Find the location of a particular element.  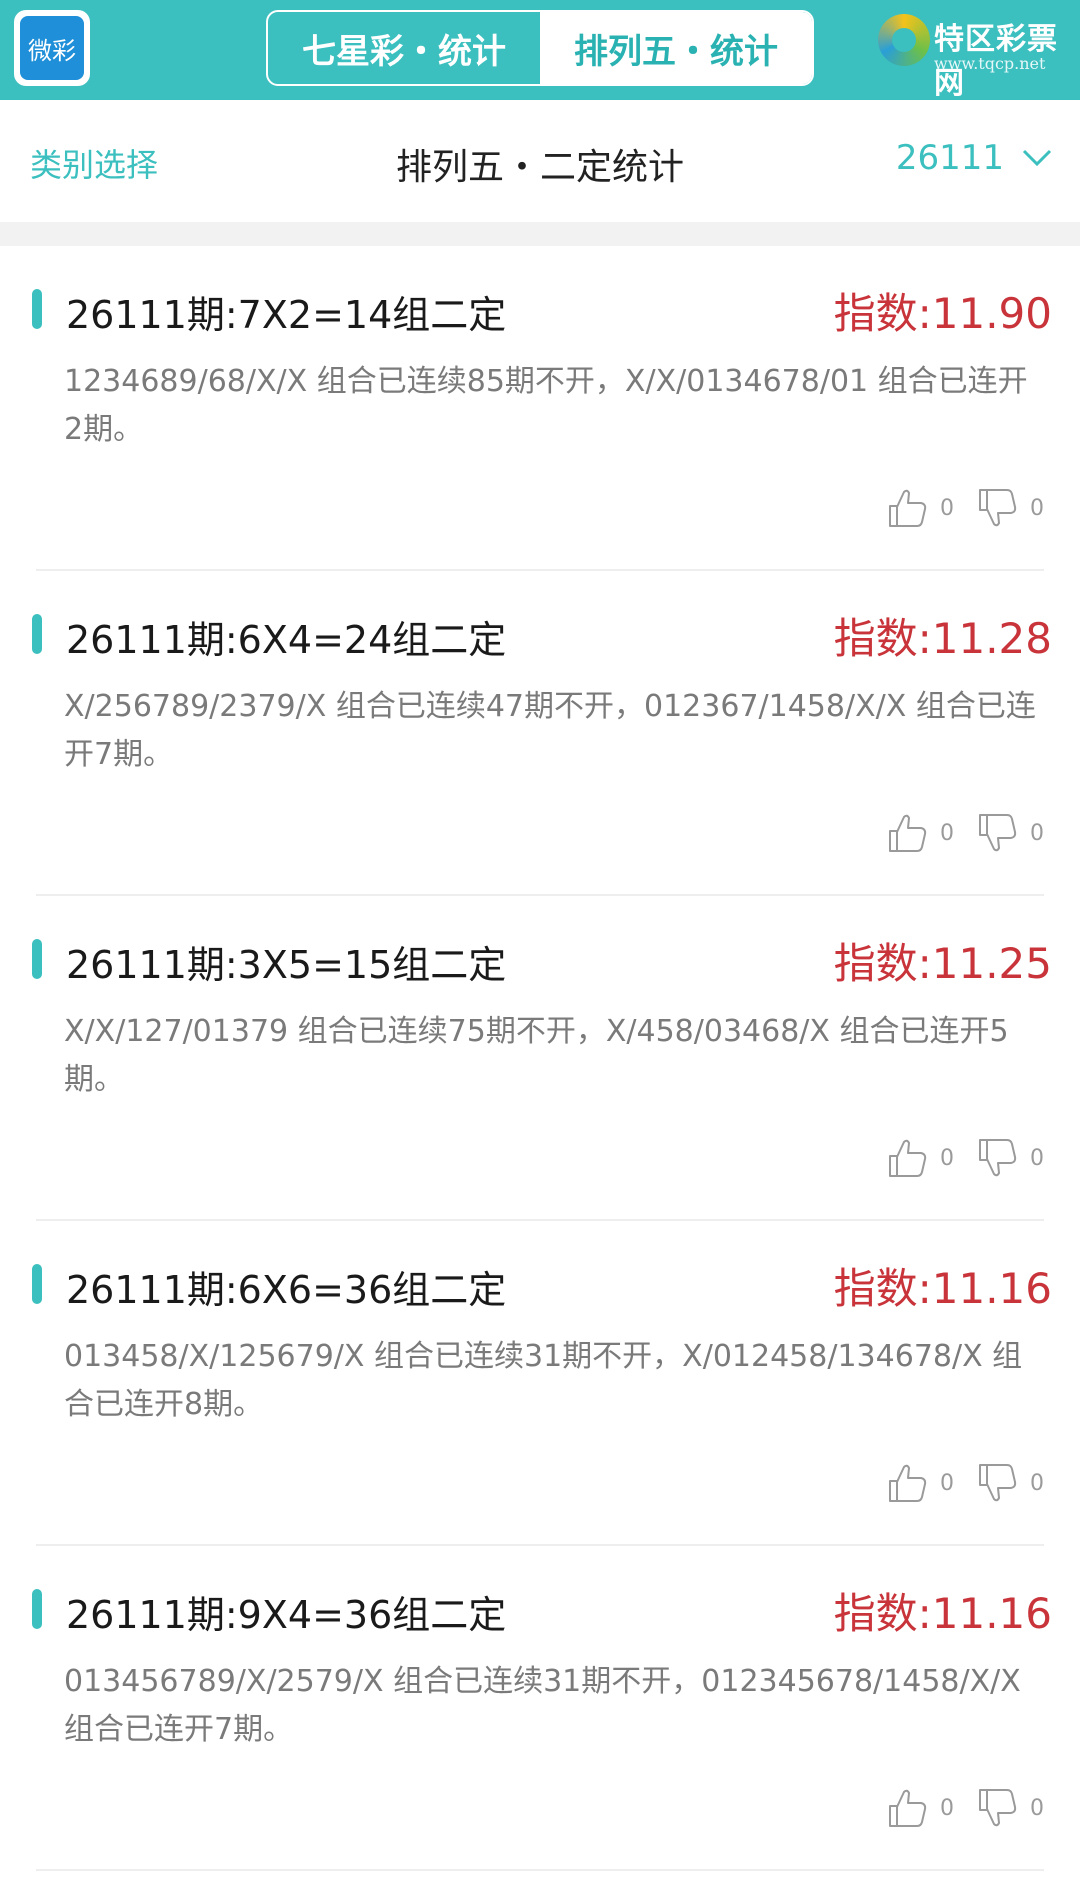

brand-logo: 特区彩票网 www.tqcp.net is located at coordinates (976, 54).